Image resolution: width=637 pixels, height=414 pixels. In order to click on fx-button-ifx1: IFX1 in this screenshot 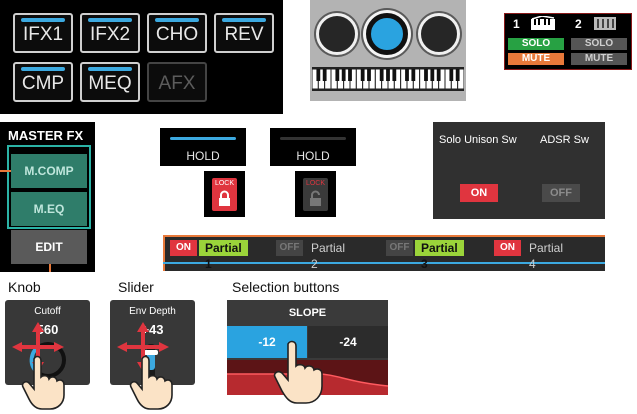, I will do `click(43, 33)`.